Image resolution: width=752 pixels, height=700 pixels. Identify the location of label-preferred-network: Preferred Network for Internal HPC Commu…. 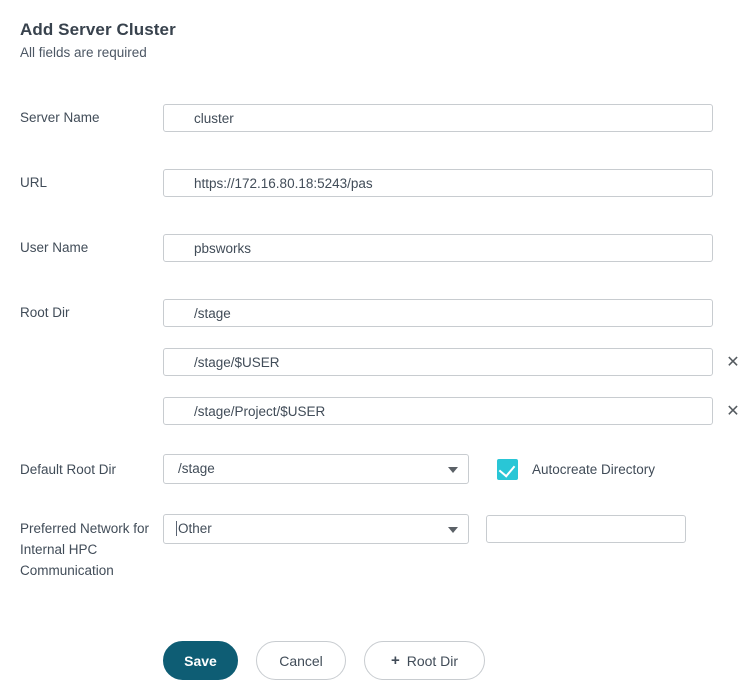
(85, 549).